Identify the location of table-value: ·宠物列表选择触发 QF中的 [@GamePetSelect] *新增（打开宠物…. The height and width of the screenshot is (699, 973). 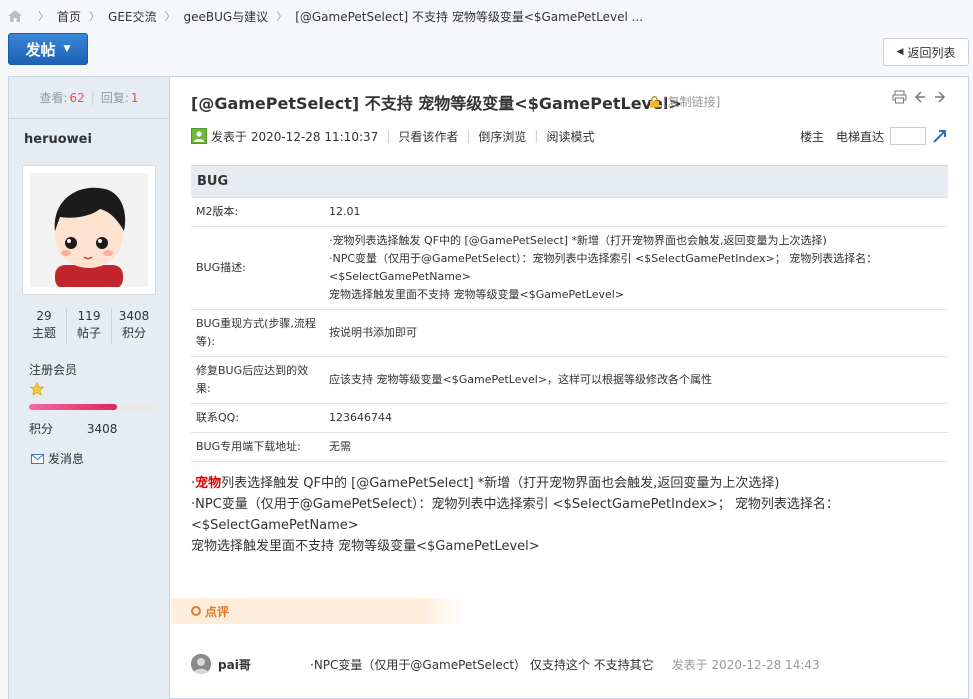
(634, 268).